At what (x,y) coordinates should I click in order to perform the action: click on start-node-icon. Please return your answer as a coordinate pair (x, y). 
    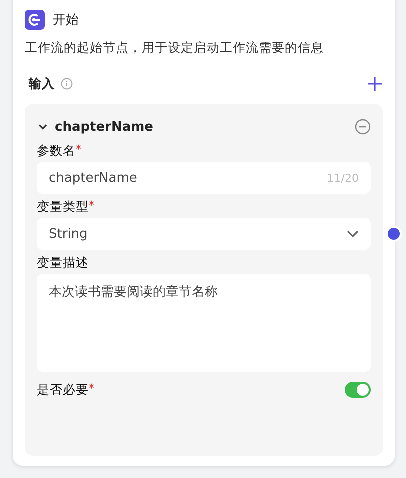
    Looking at the image, I should click on (35, 20).